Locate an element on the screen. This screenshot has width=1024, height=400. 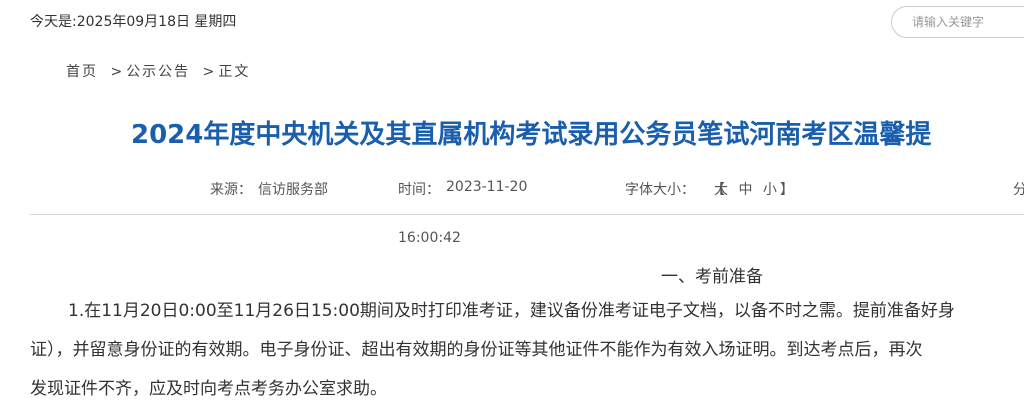
source-label: 来源： is located at coordinates (231, 190).